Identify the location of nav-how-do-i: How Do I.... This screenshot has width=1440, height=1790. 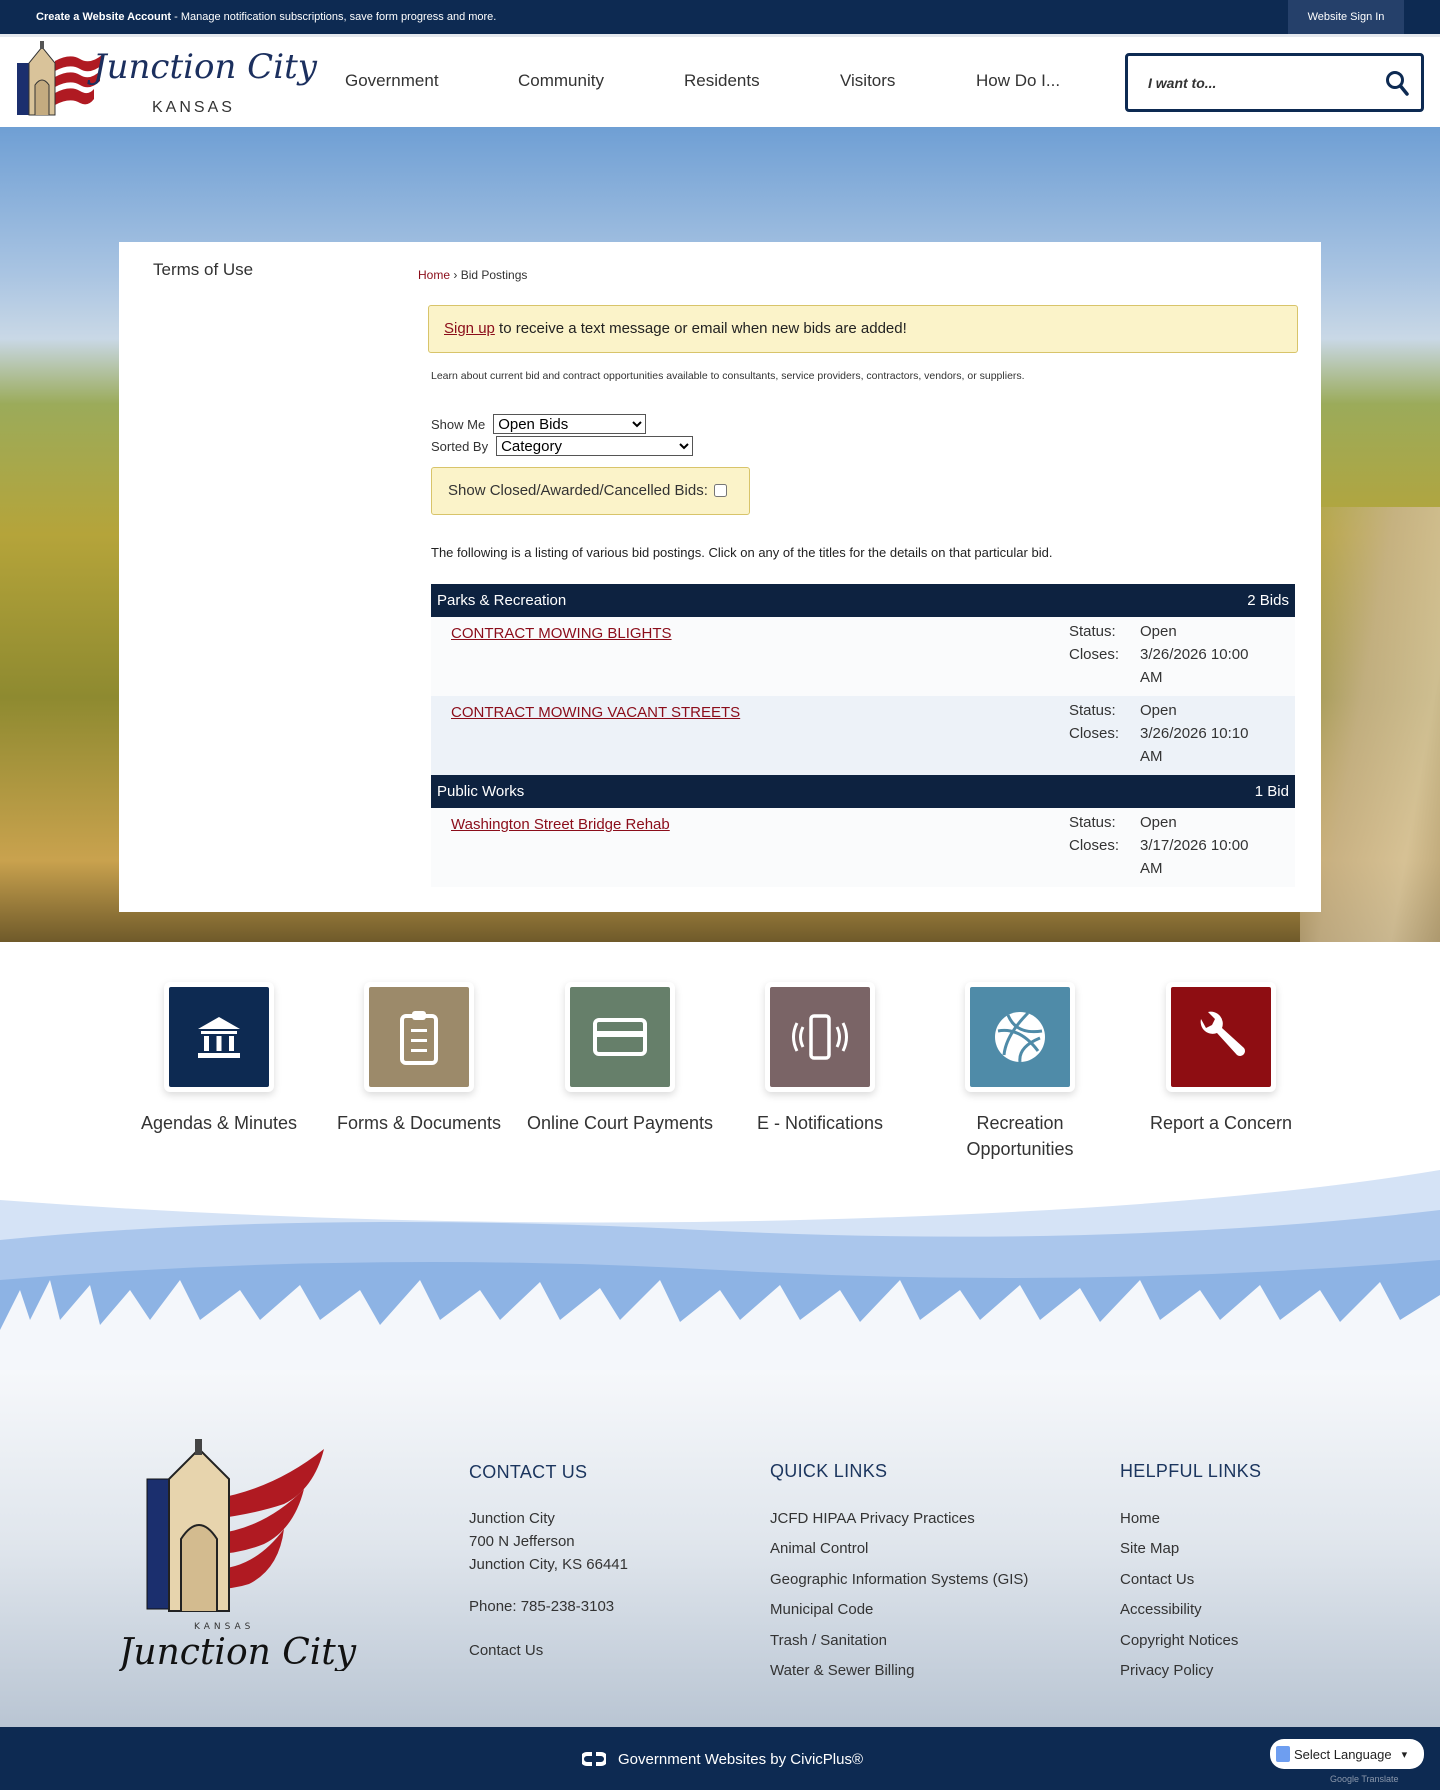
(1018, 81).